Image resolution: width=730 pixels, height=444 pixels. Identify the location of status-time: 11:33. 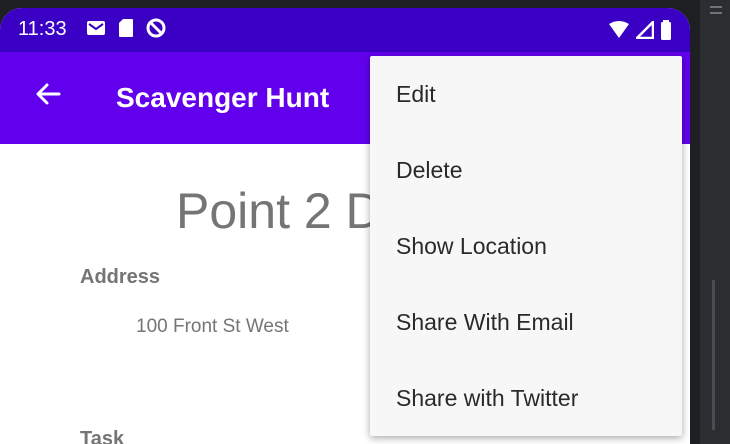
(42, 29).